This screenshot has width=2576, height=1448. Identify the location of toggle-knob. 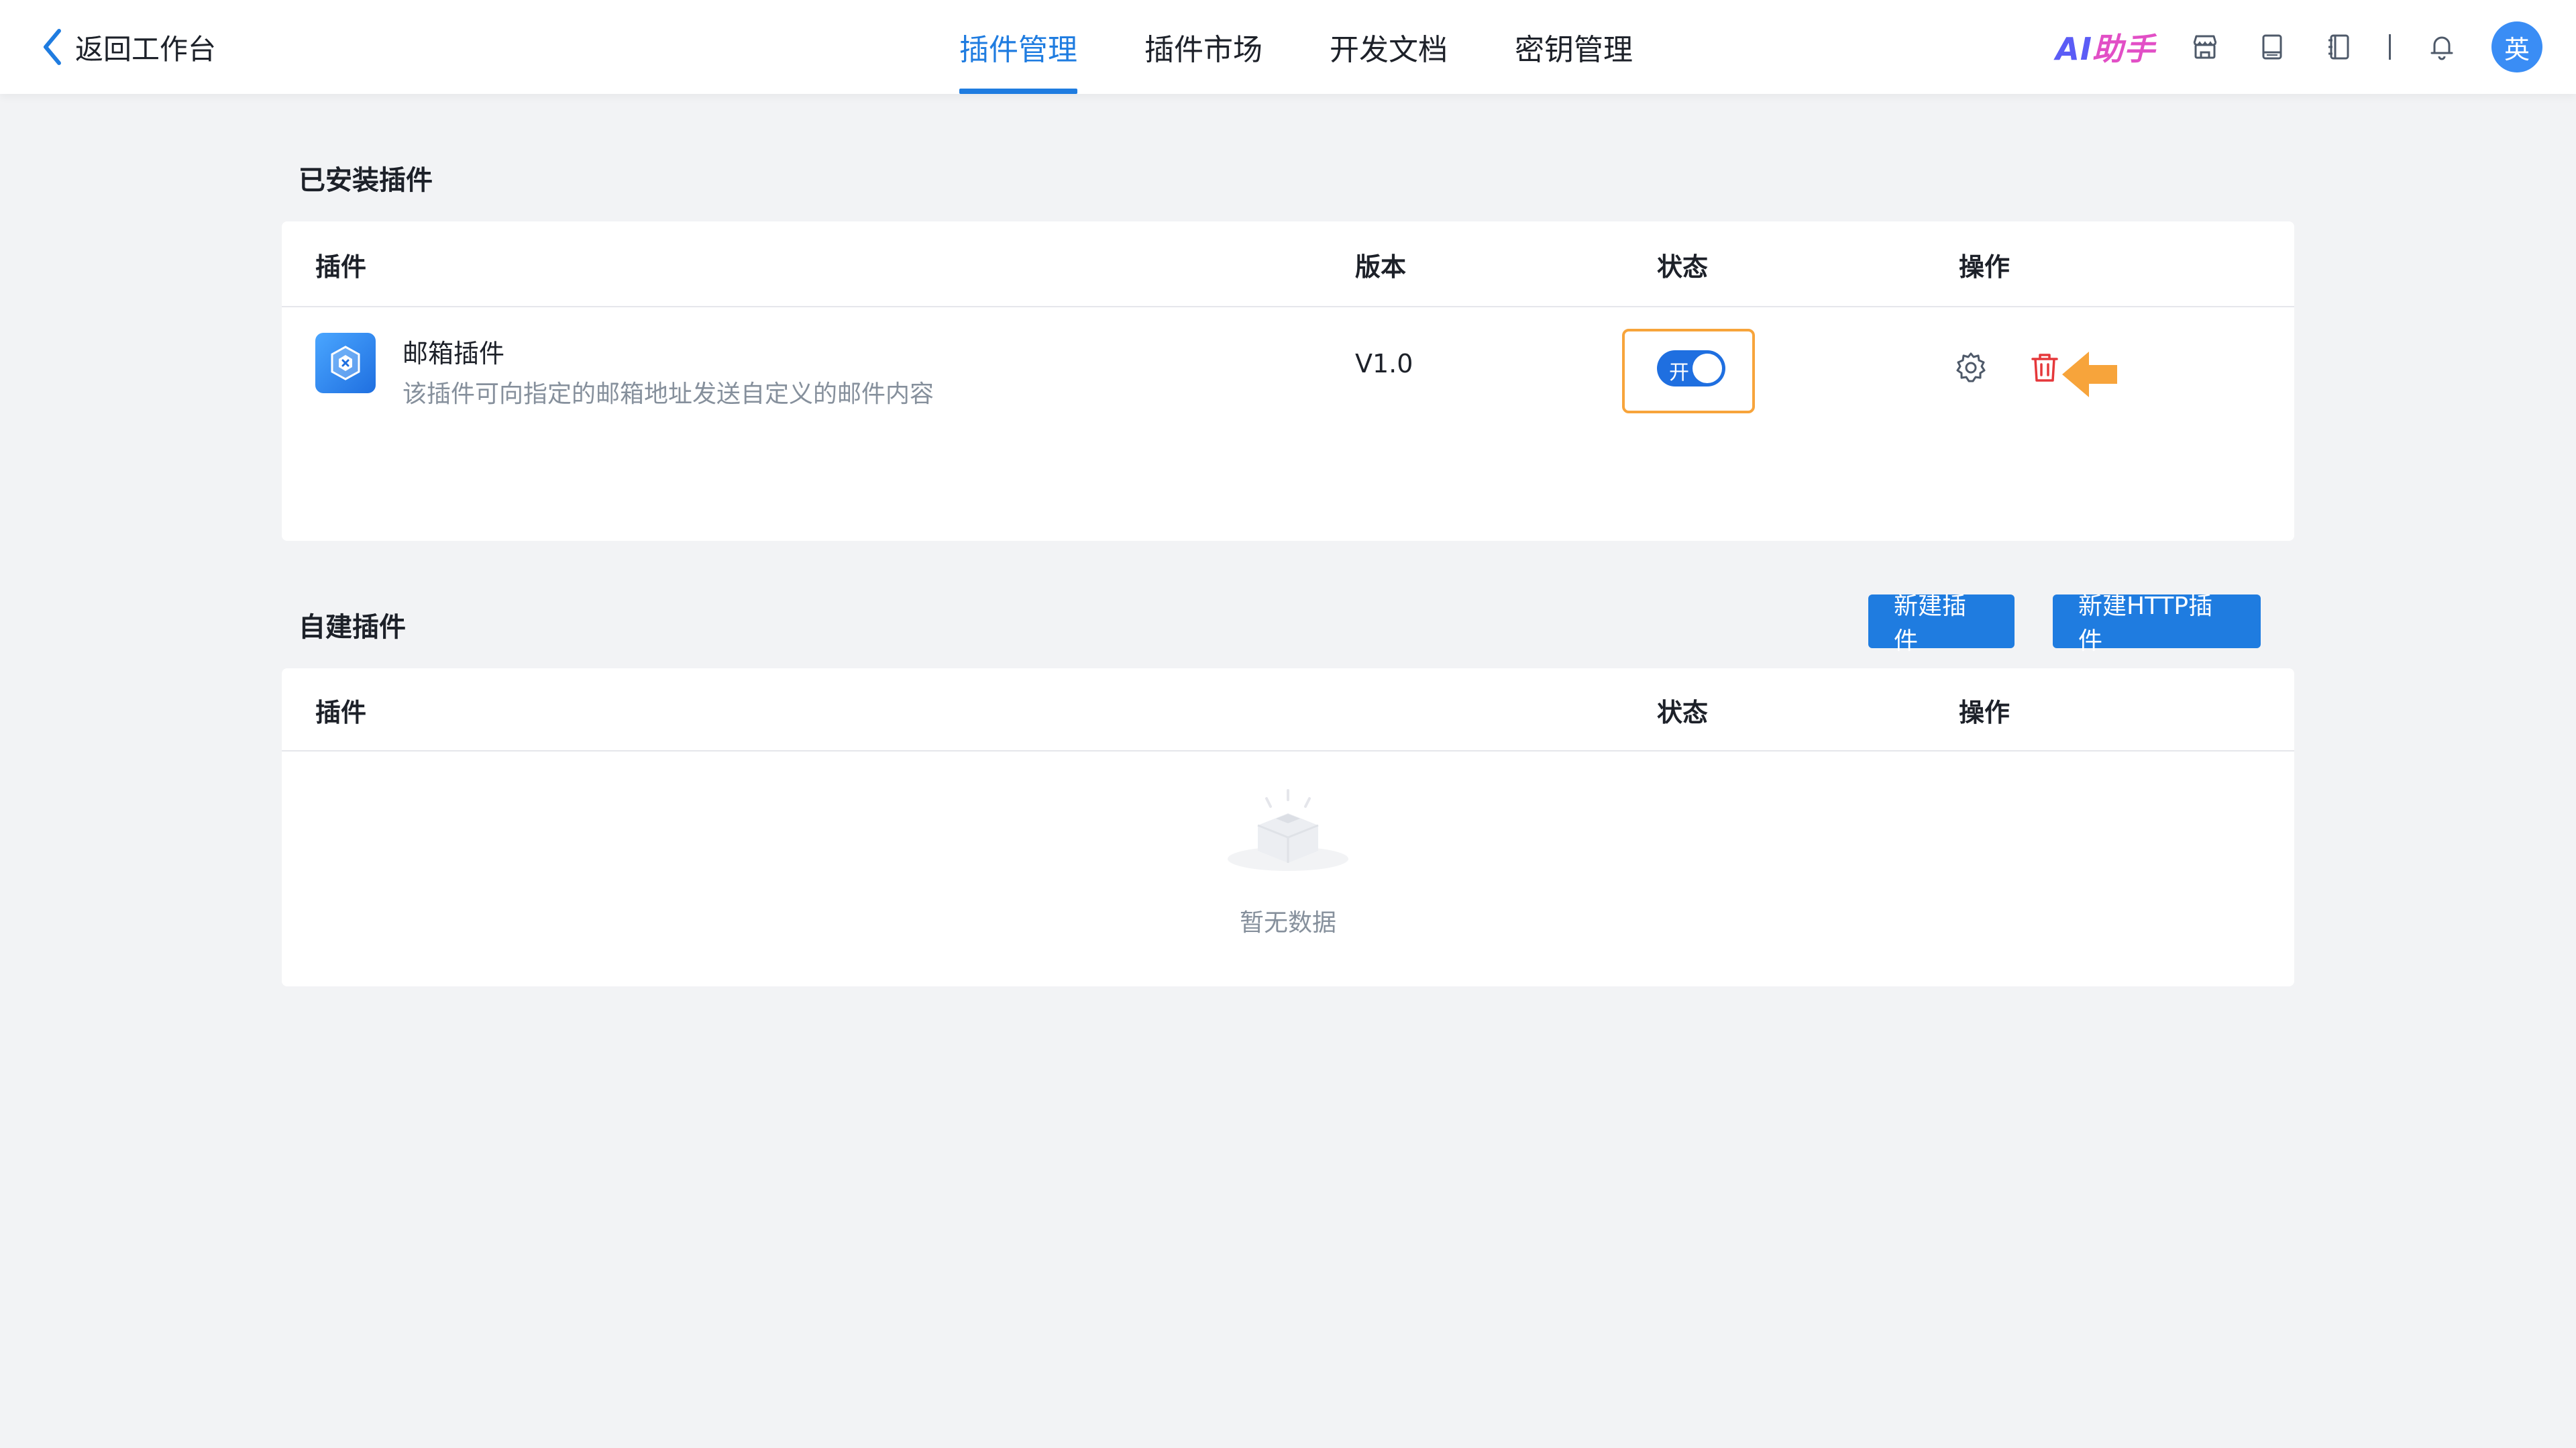
(1707, 368).